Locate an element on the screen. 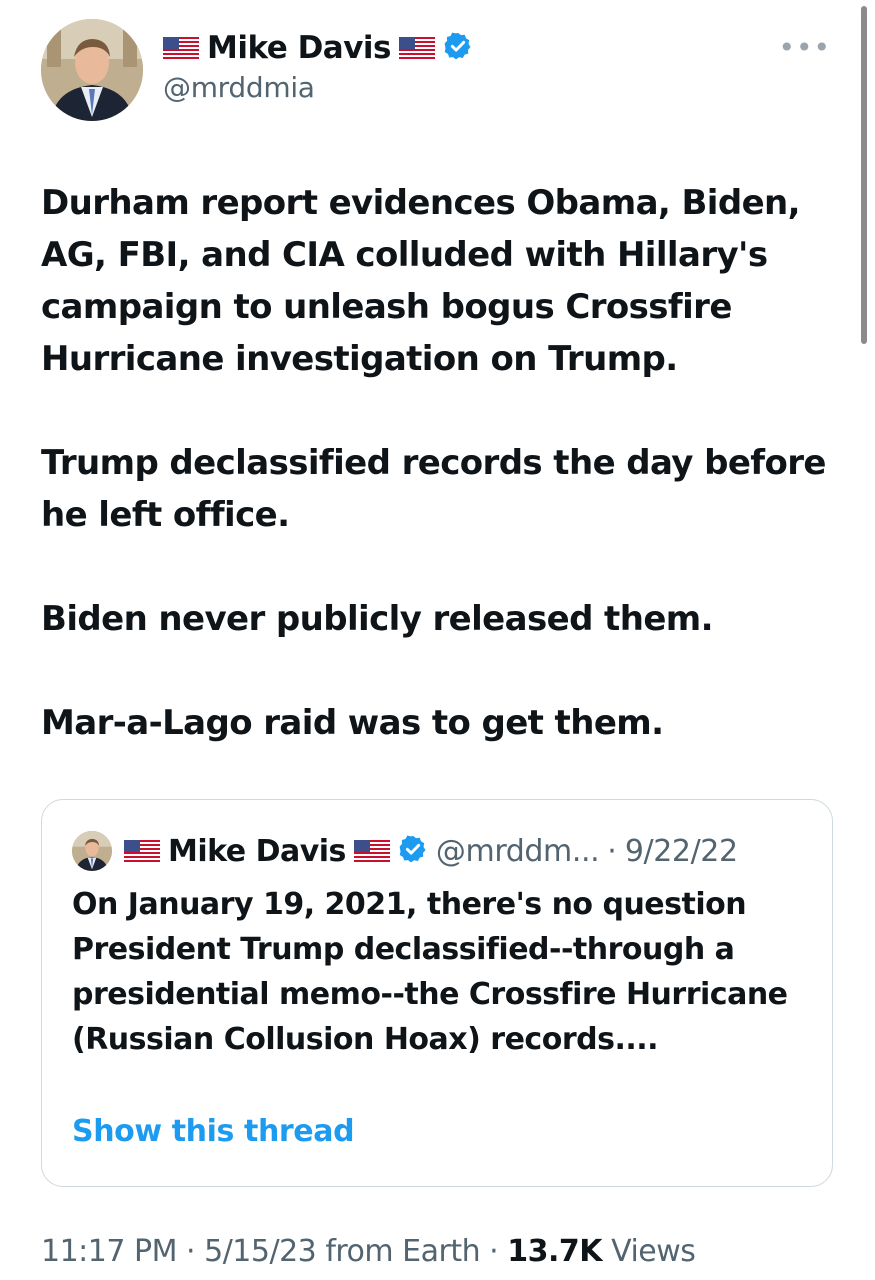 The height and width of the screenshot is (1280, 875). quoted-tweet-date: 9/22/22 is located at coordinates (681, 851).